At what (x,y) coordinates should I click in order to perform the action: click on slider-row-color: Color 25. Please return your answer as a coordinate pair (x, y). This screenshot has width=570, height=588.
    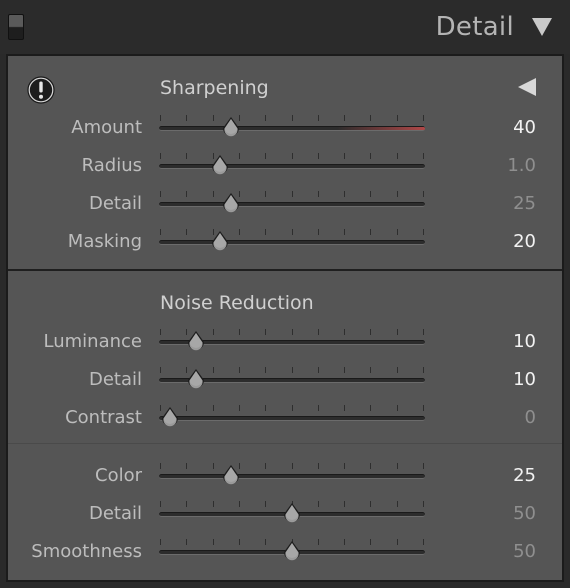
    Looking at the image, I should click on (285, 476).